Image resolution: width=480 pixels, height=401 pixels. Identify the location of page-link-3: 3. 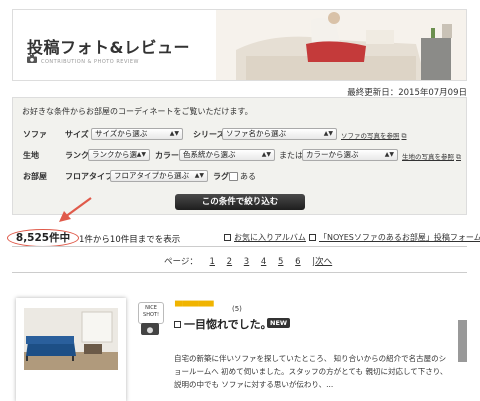
(246, 262).